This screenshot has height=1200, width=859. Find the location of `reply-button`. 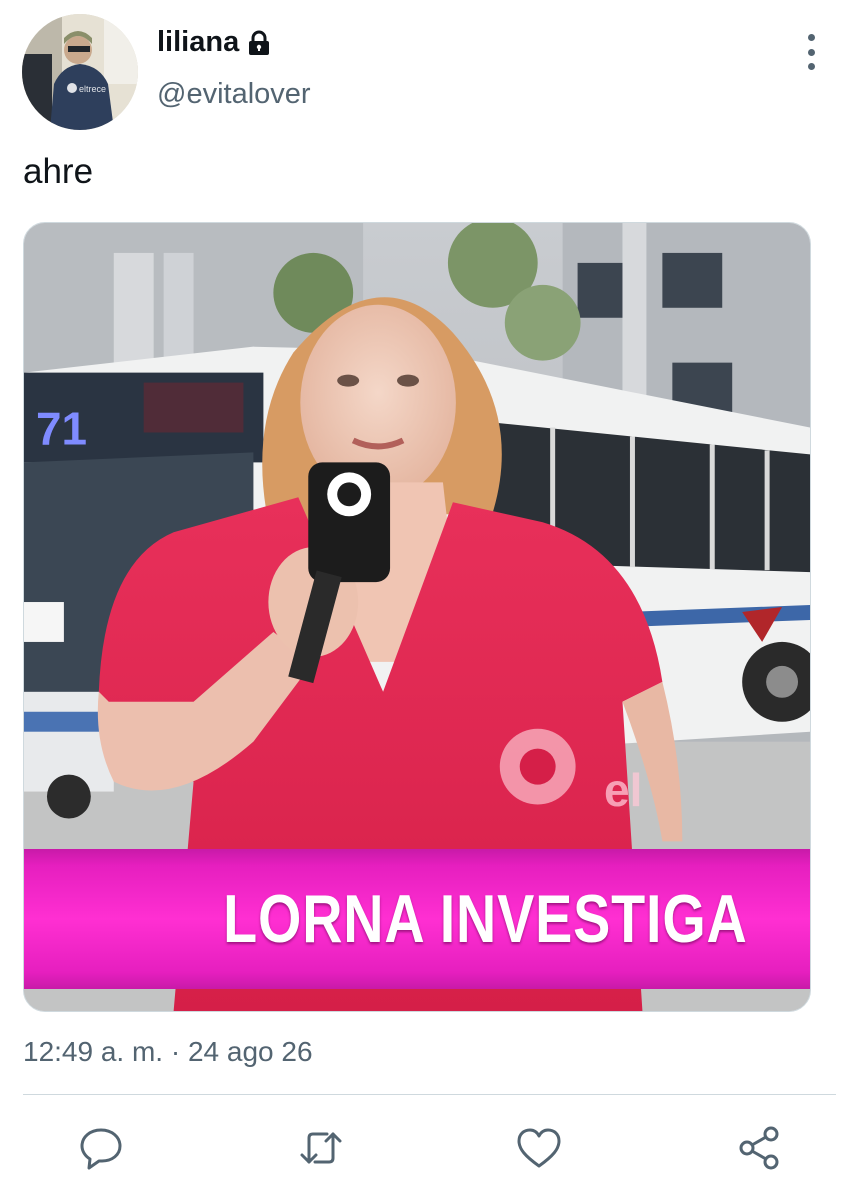

reply-button is located at coordinates (101, 1148).